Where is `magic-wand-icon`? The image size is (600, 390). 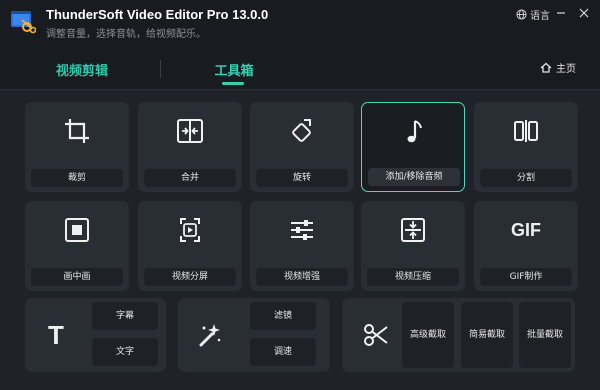 magic-wand-icon is located at coordinates (209, 335).